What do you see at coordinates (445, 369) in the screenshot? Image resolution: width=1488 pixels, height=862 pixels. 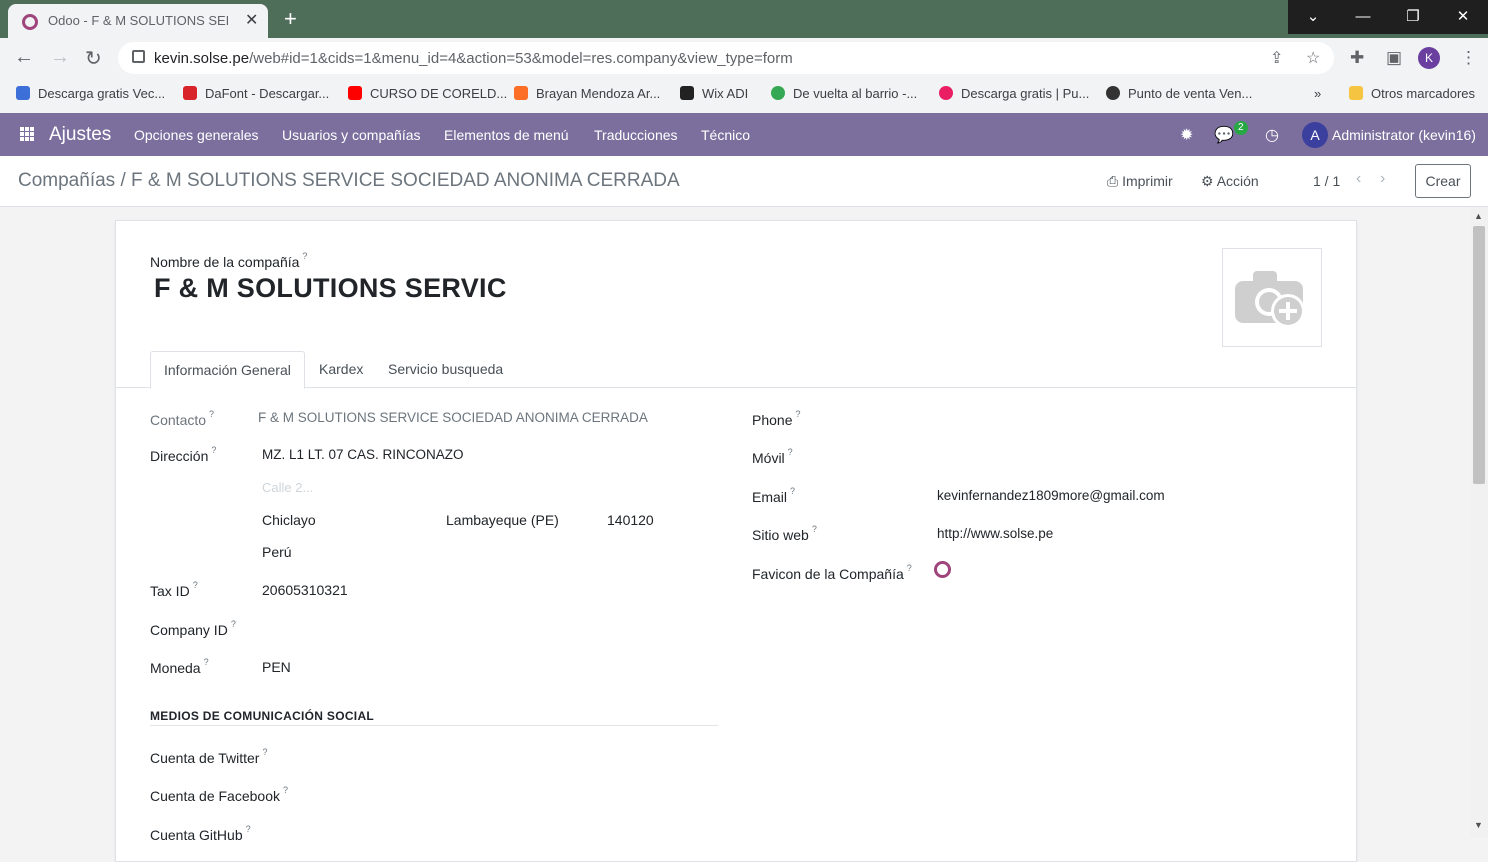 I see `tab-servicio-busqueda: Servicio busqueda` at bounding box center [445, 369].